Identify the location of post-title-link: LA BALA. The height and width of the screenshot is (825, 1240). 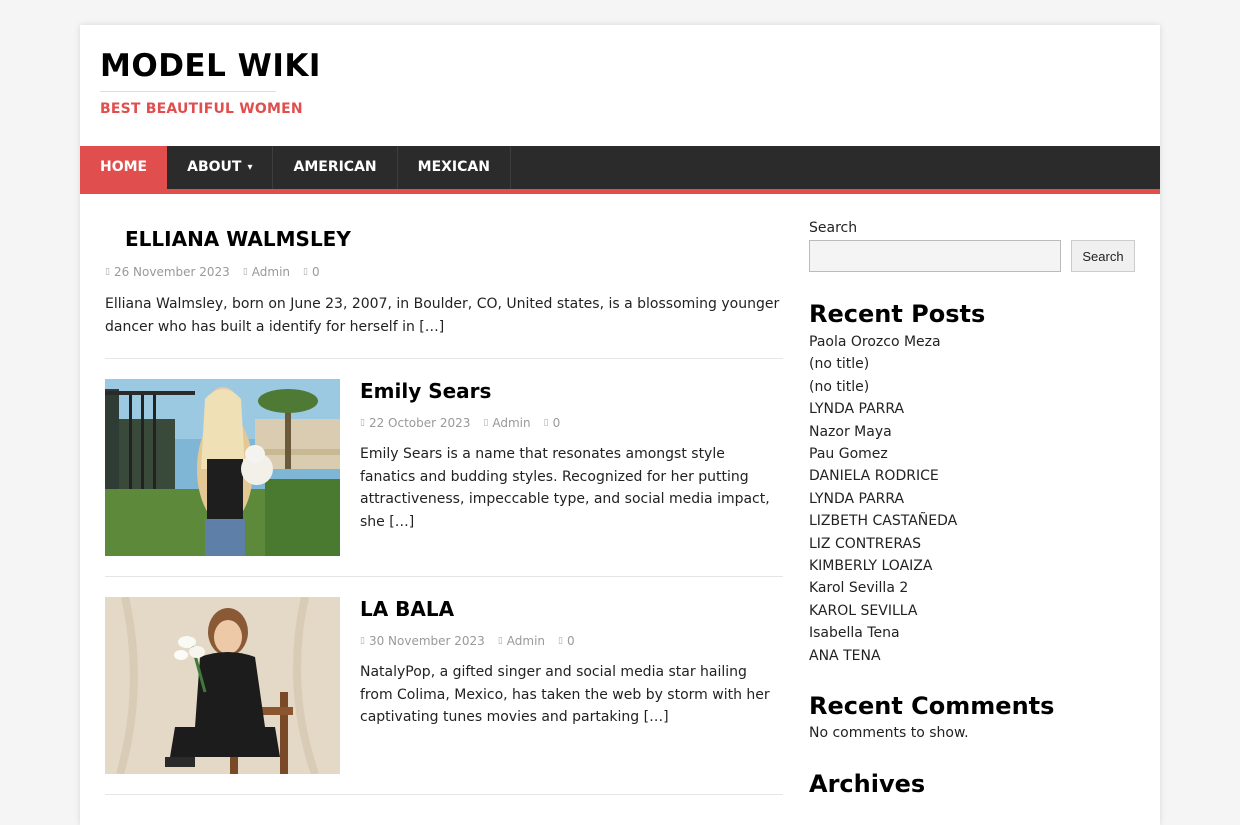
(571, 609).